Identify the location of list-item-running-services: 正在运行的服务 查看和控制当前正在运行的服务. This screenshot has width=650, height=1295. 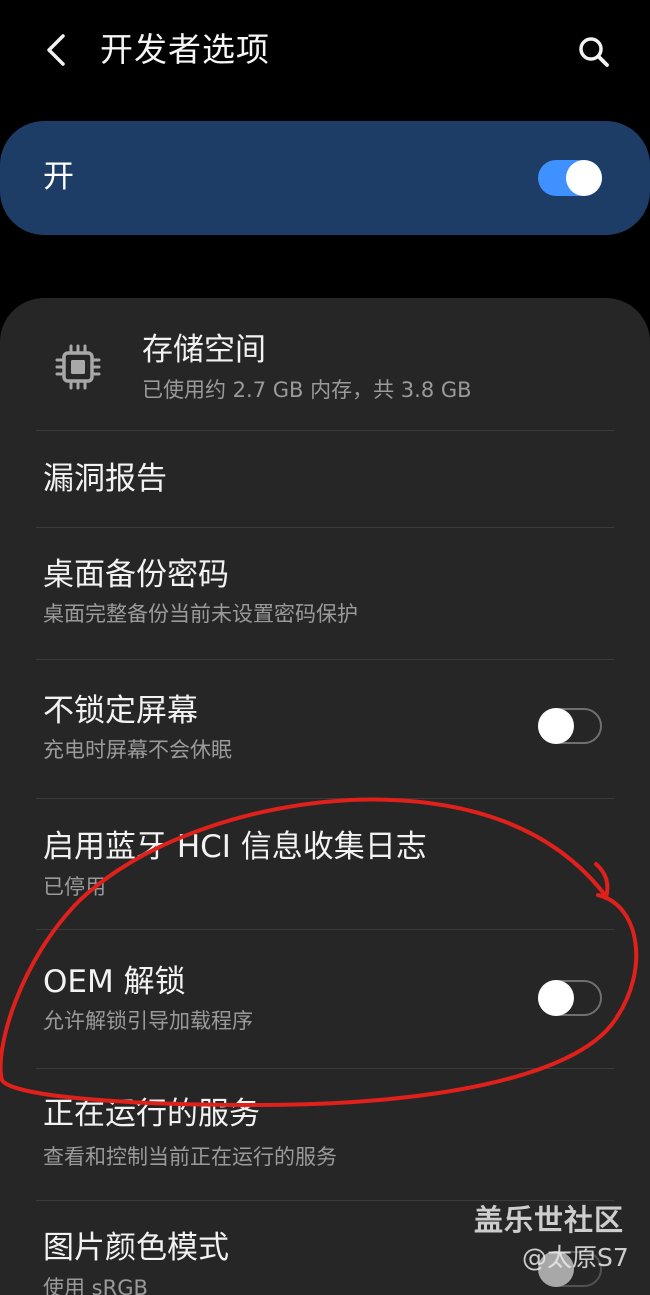
(325, 1134).